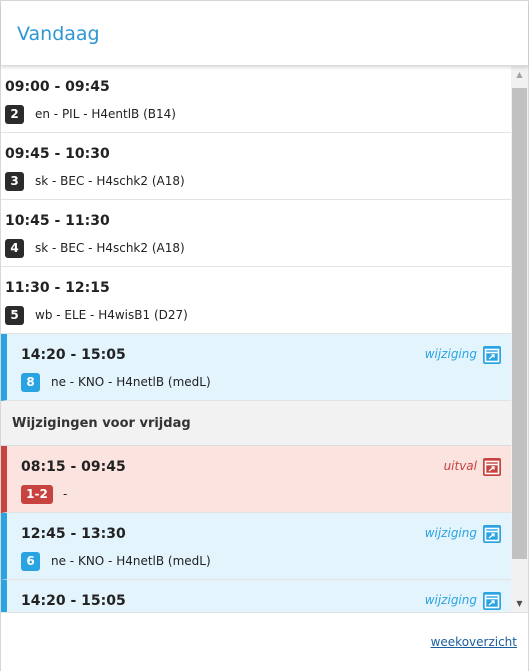  What do you see at coordinates (256, 233) in the screenshot?
I see `lesson-item: 10:45 - 11:30 4 sk - BEC - H4schk2 (A18)` at bounding box center [256, 233].